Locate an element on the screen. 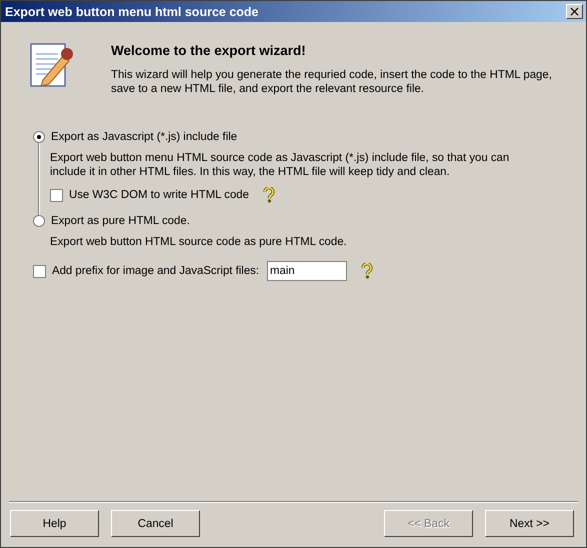 This screenshot has height=548, width=587. wizard-description: This wizard will help you generate the requried code, insert the code to the HTML page, save to a new HTML file, and export the relevant resource file. is located at coordinates (332, 82).